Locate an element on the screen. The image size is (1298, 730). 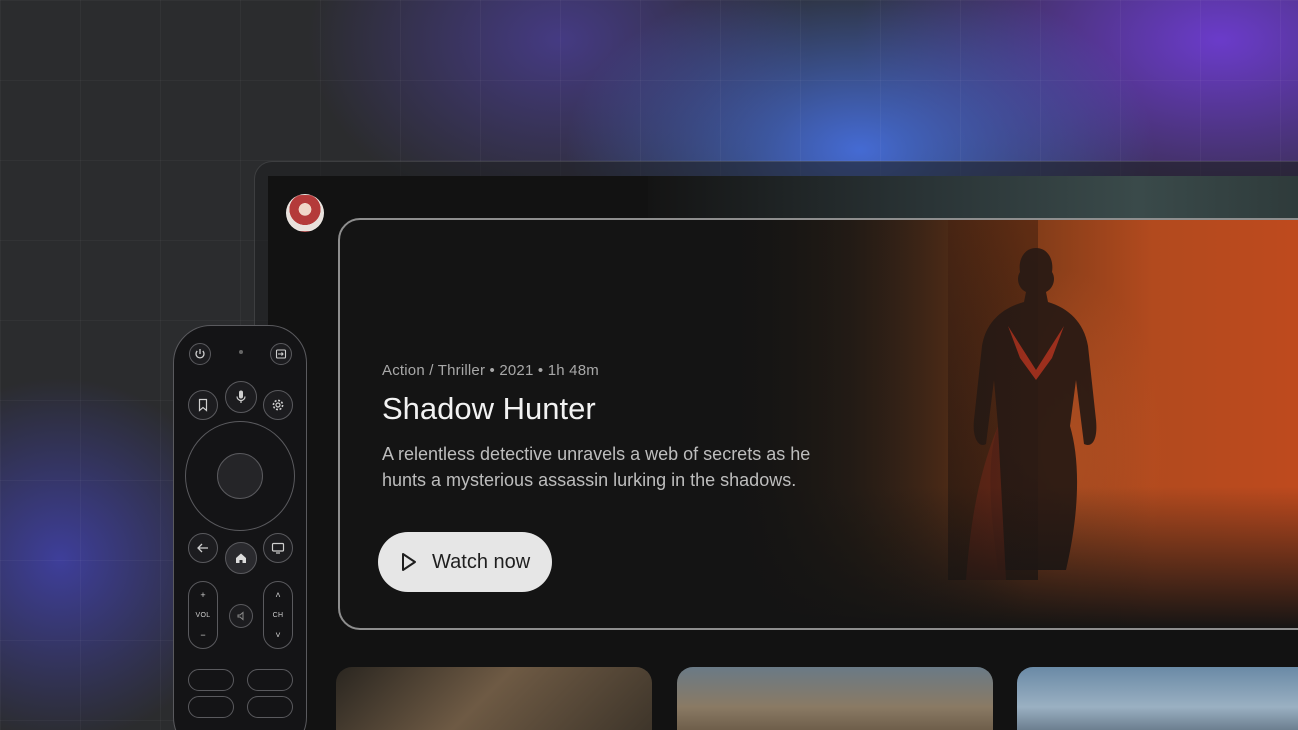
volume-label: VOL is located at coordinates (203, 615).